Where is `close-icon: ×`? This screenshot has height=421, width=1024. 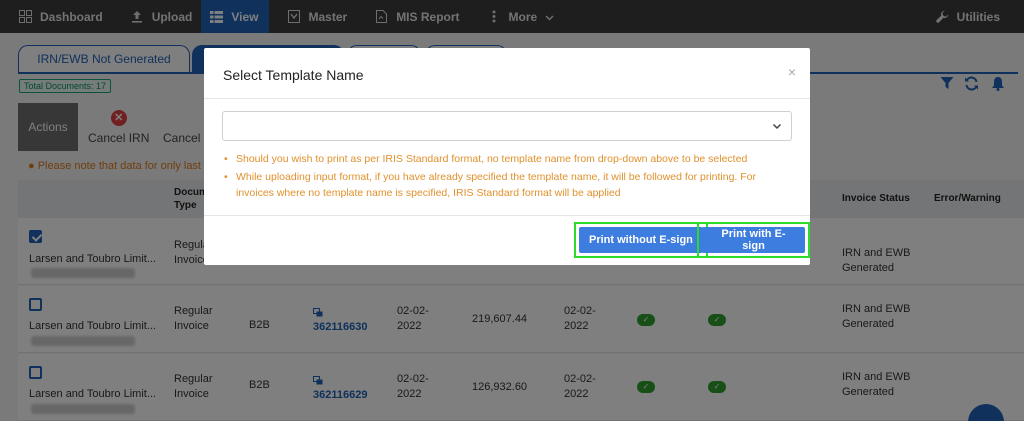 close-icon: × is located at coordinates (792, 72).